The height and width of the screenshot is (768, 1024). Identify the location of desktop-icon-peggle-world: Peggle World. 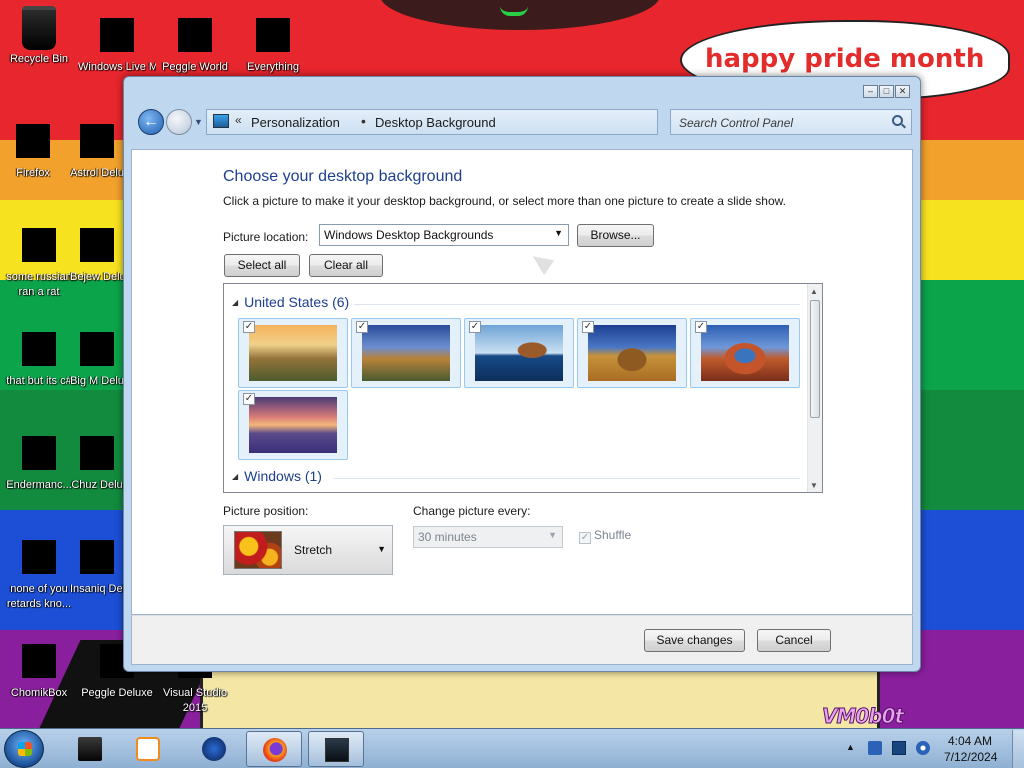
(195, 46).